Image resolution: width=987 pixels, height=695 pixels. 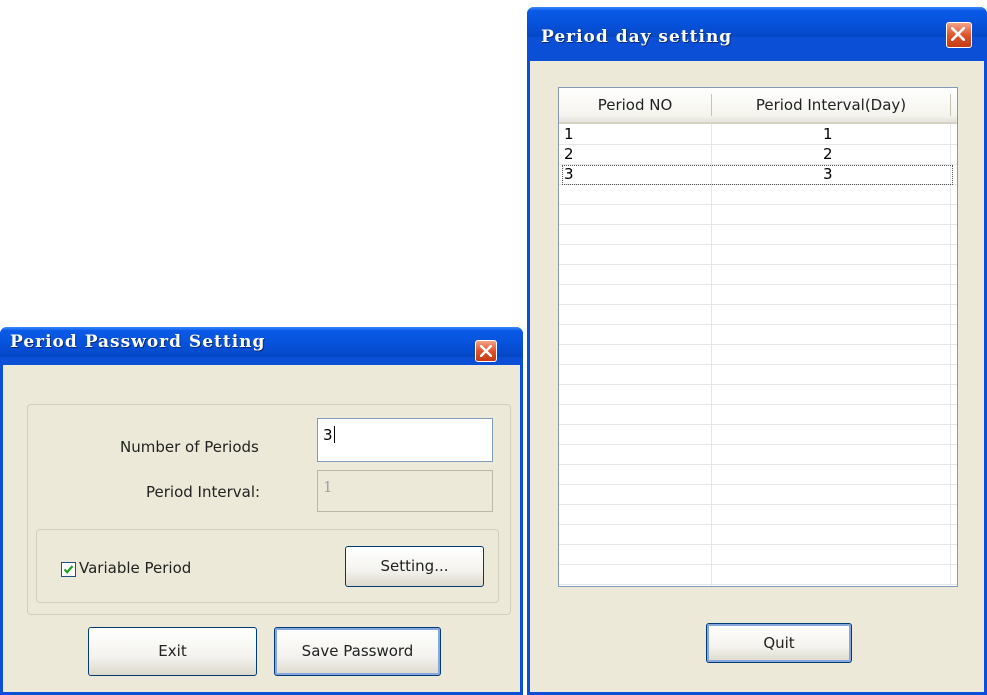 I want to click on period-no-cell: 3, so click(x=569, y=174).